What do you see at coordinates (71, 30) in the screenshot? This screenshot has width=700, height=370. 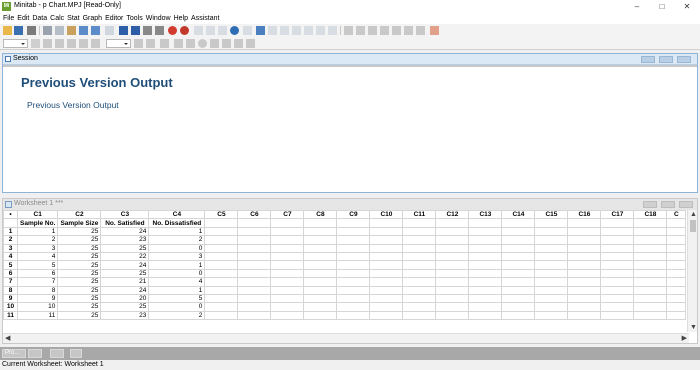 I see `paste-icon` at bounding box center [71, 30].